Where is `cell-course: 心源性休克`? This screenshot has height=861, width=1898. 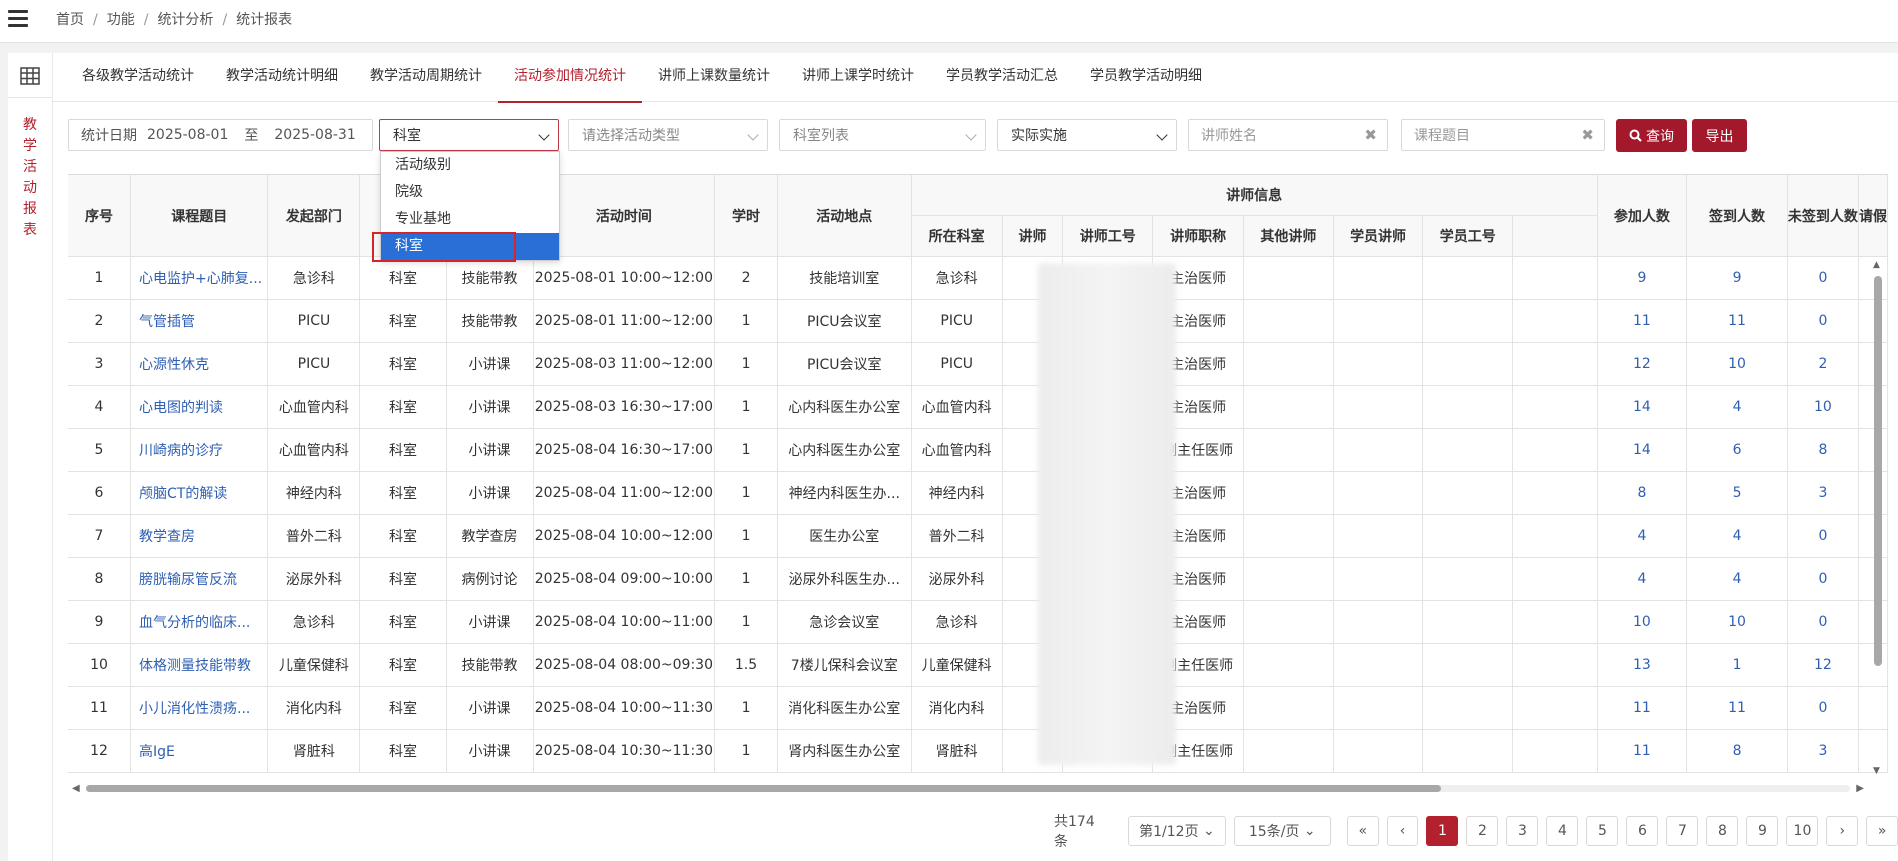
cell-course: 心源性休克 is located at coordinates (199, 364).